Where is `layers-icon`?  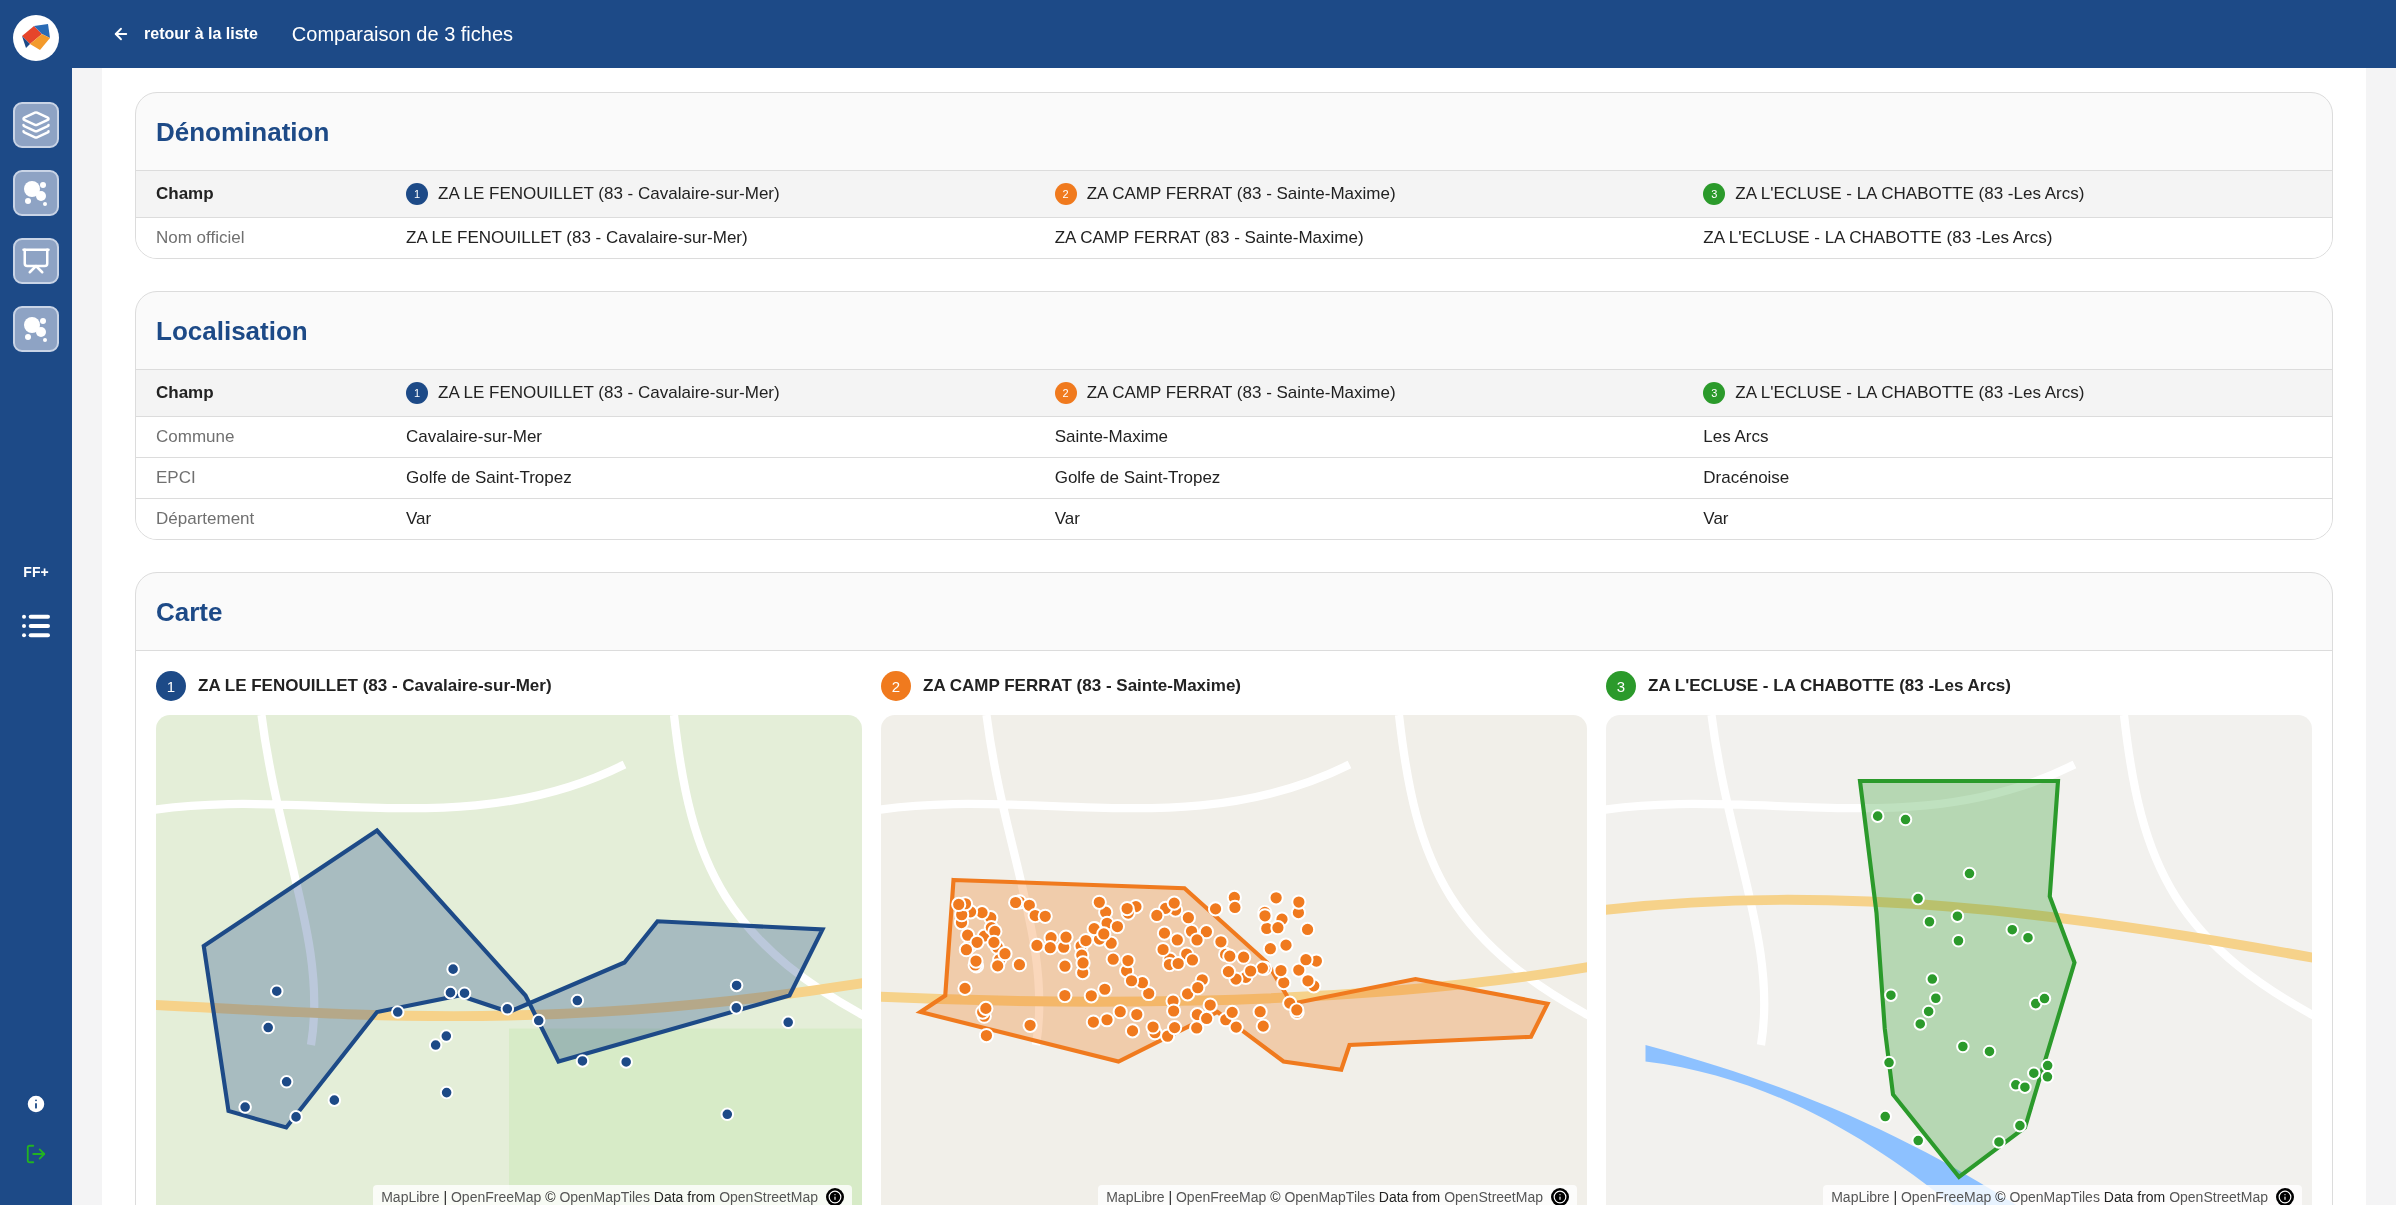
layers-icon is located at coordinates (36, 125).